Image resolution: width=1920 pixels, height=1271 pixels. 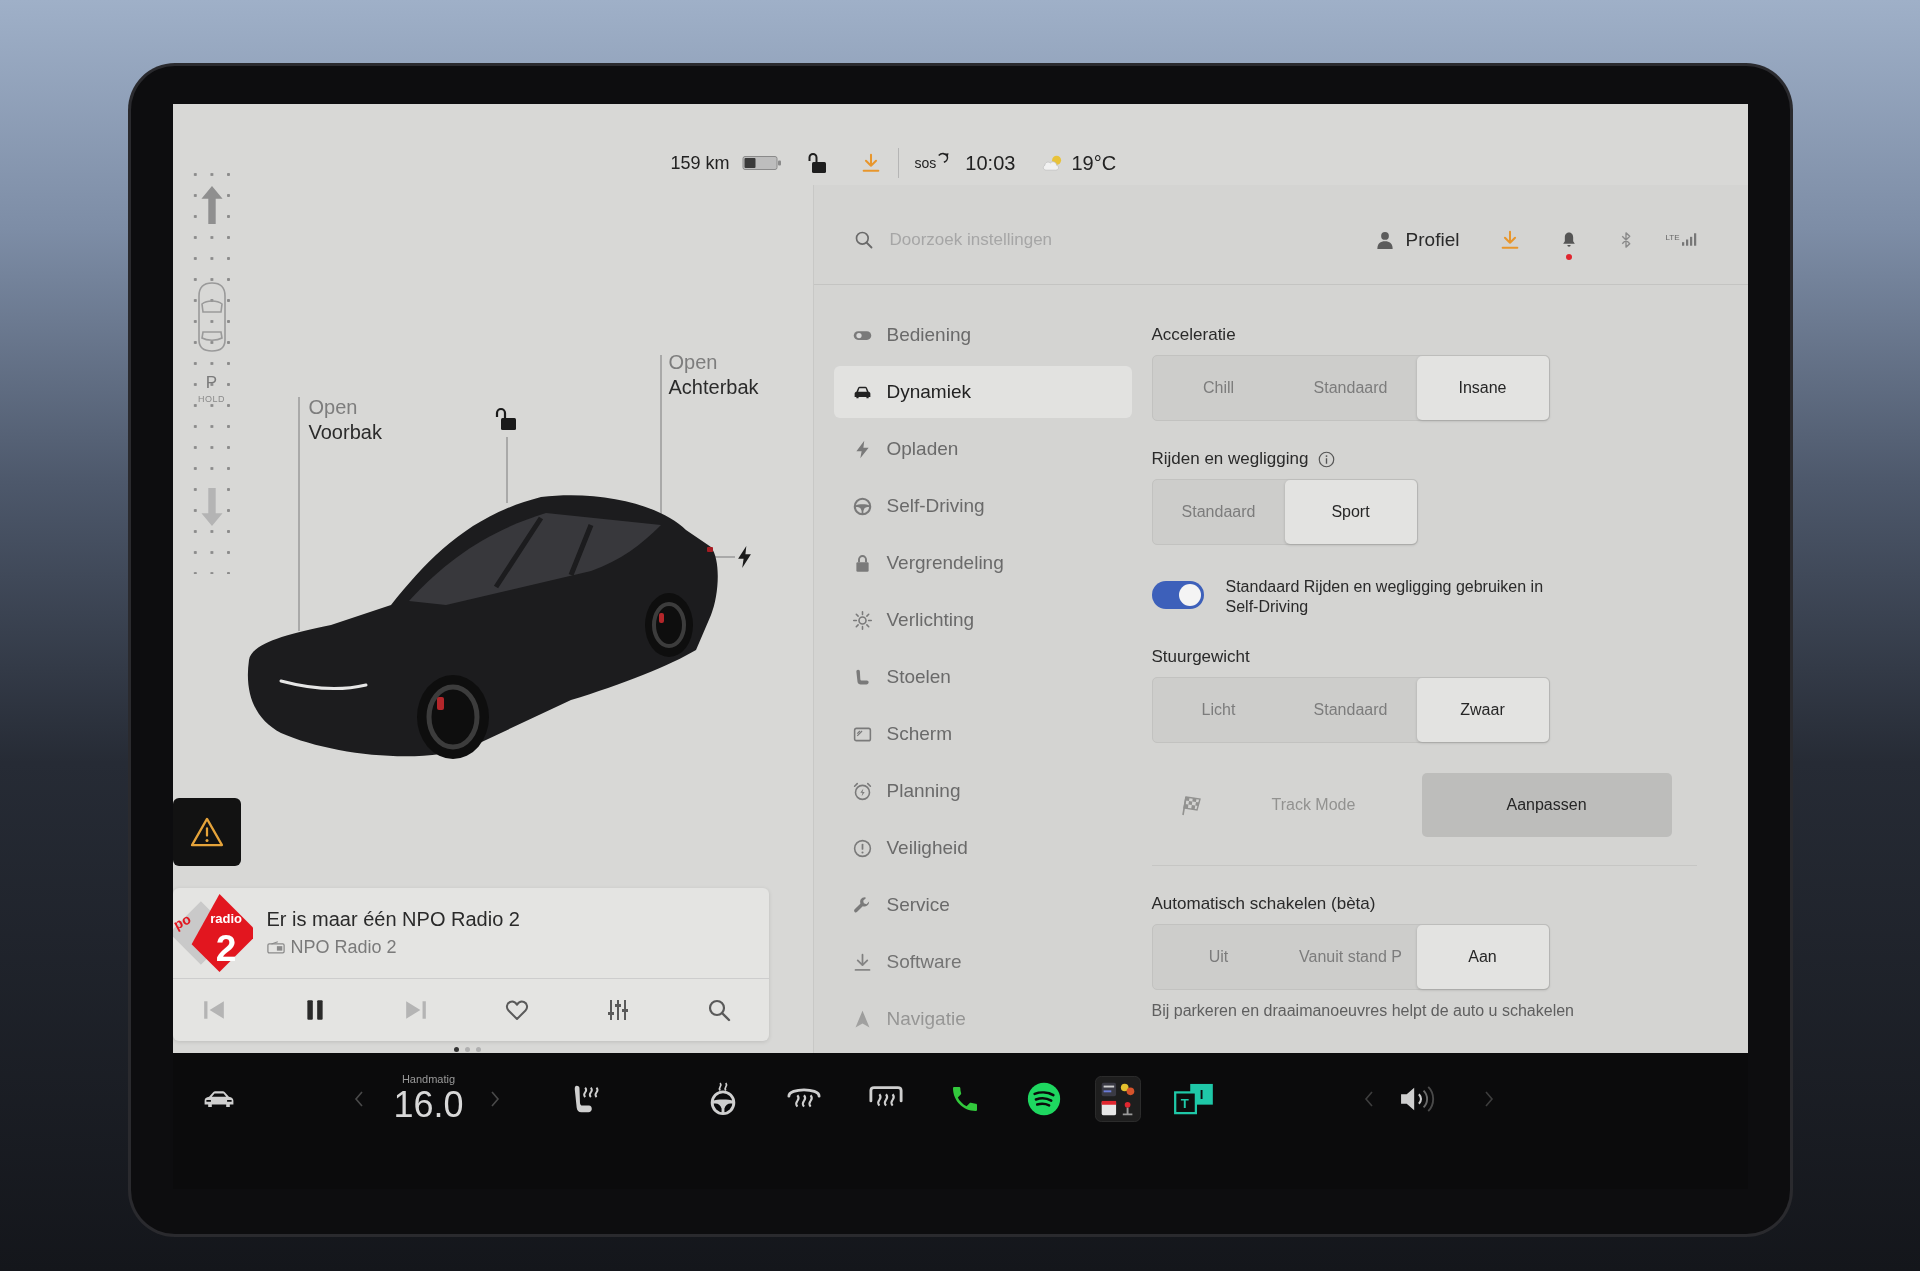 I want to click on equalizer-icon, so click(x=618, y=1010).